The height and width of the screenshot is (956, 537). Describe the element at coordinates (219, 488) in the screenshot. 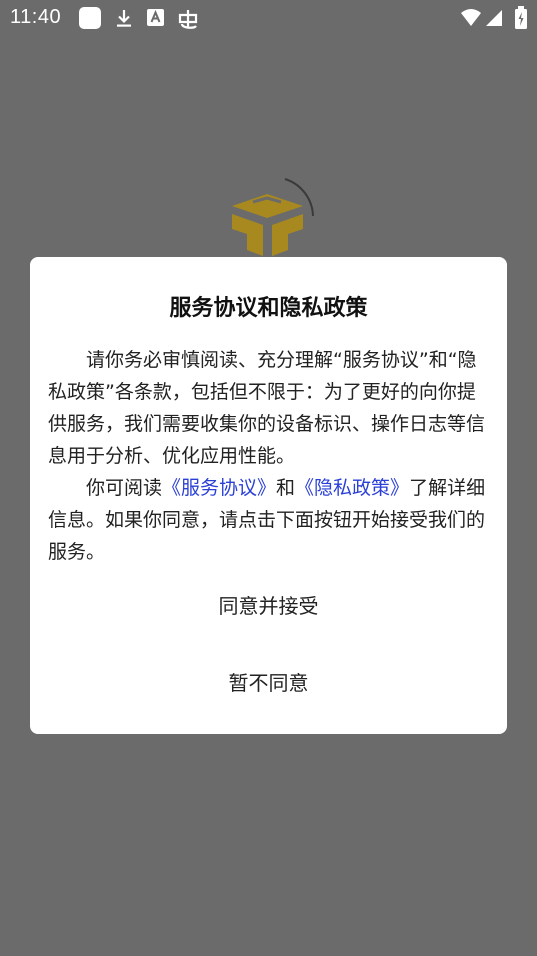

I see `service-agreement-link: 《服务协议》` at that location.